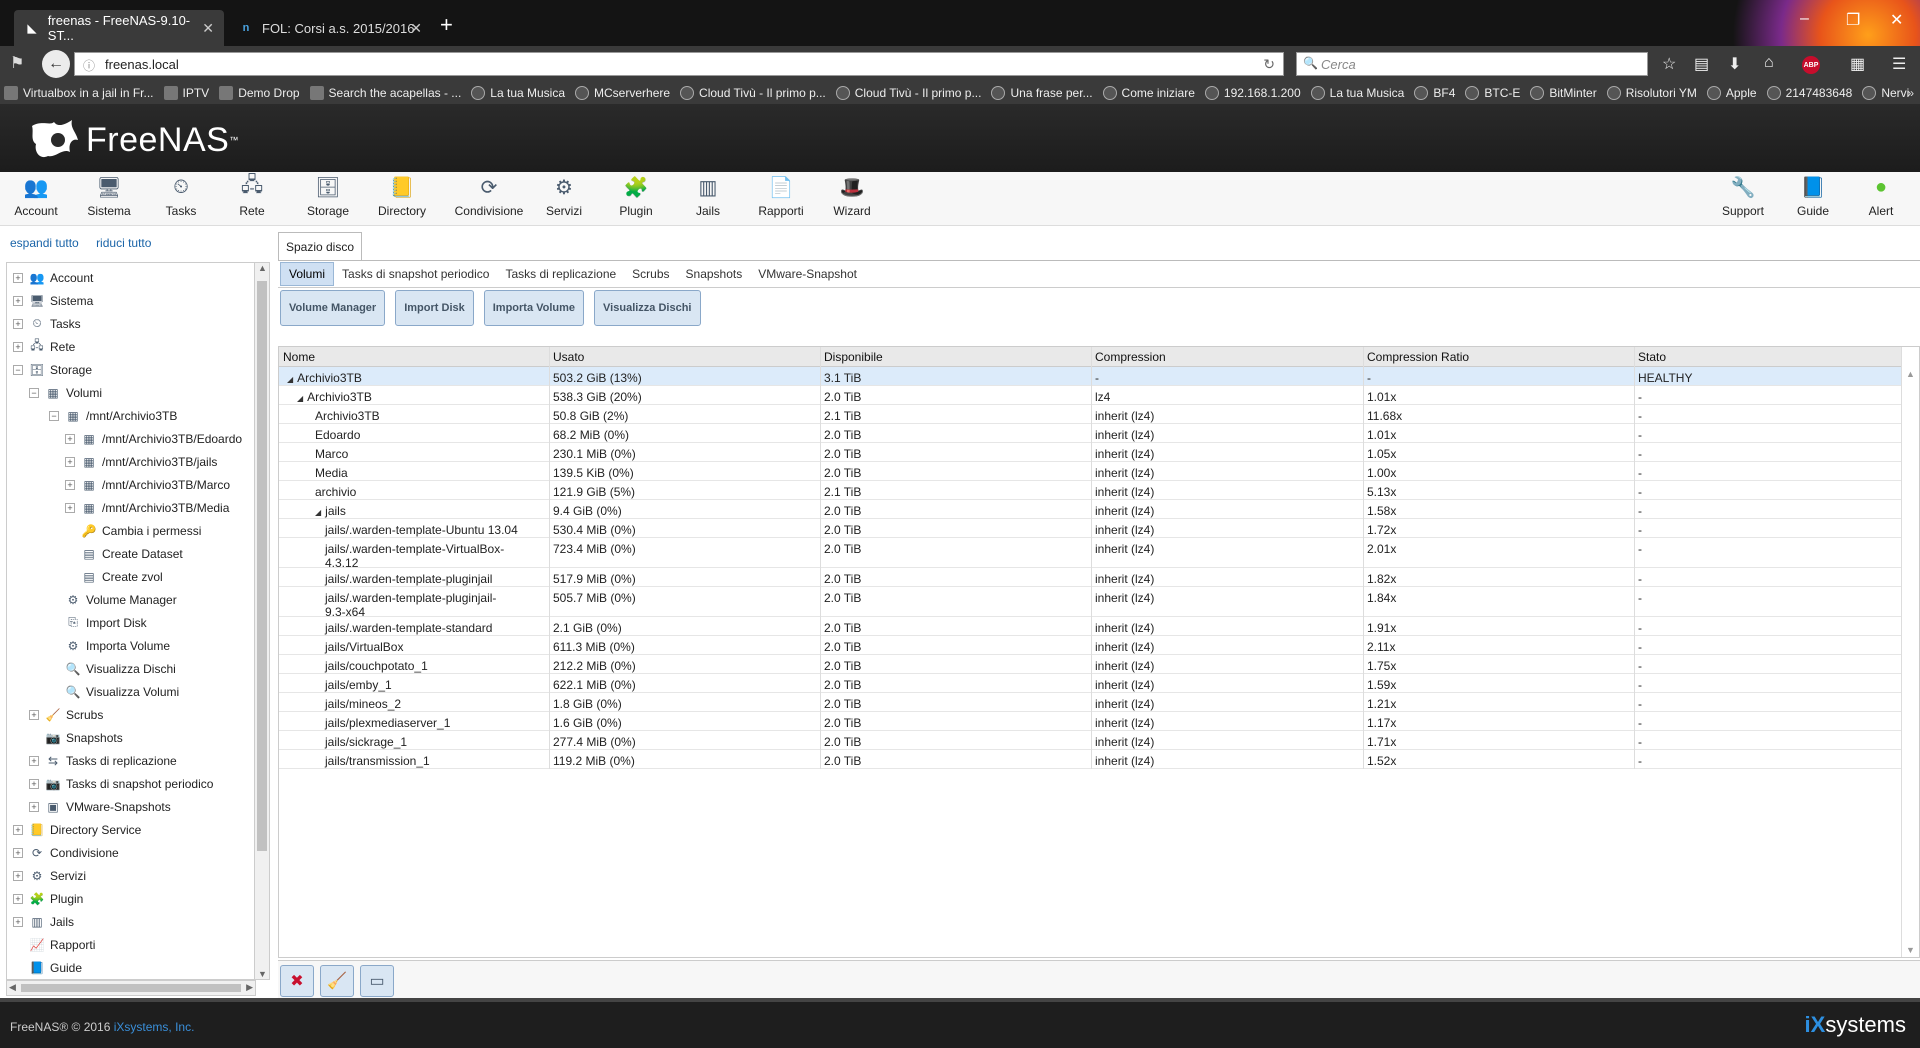  What do you see at coordinates (415, 274) in the screenshot?
I see `subtab-tasks-di-snapshot-periodico: Tasks di snapshot periodico` at bounding box center [415, 274].